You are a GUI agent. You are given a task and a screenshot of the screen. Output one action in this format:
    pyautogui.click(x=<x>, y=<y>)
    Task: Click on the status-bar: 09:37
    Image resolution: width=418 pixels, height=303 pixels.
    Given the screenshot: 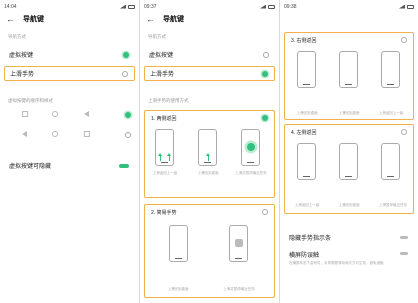 What is the action you would take?
    pyautogui.click(x=209, y=6)
    